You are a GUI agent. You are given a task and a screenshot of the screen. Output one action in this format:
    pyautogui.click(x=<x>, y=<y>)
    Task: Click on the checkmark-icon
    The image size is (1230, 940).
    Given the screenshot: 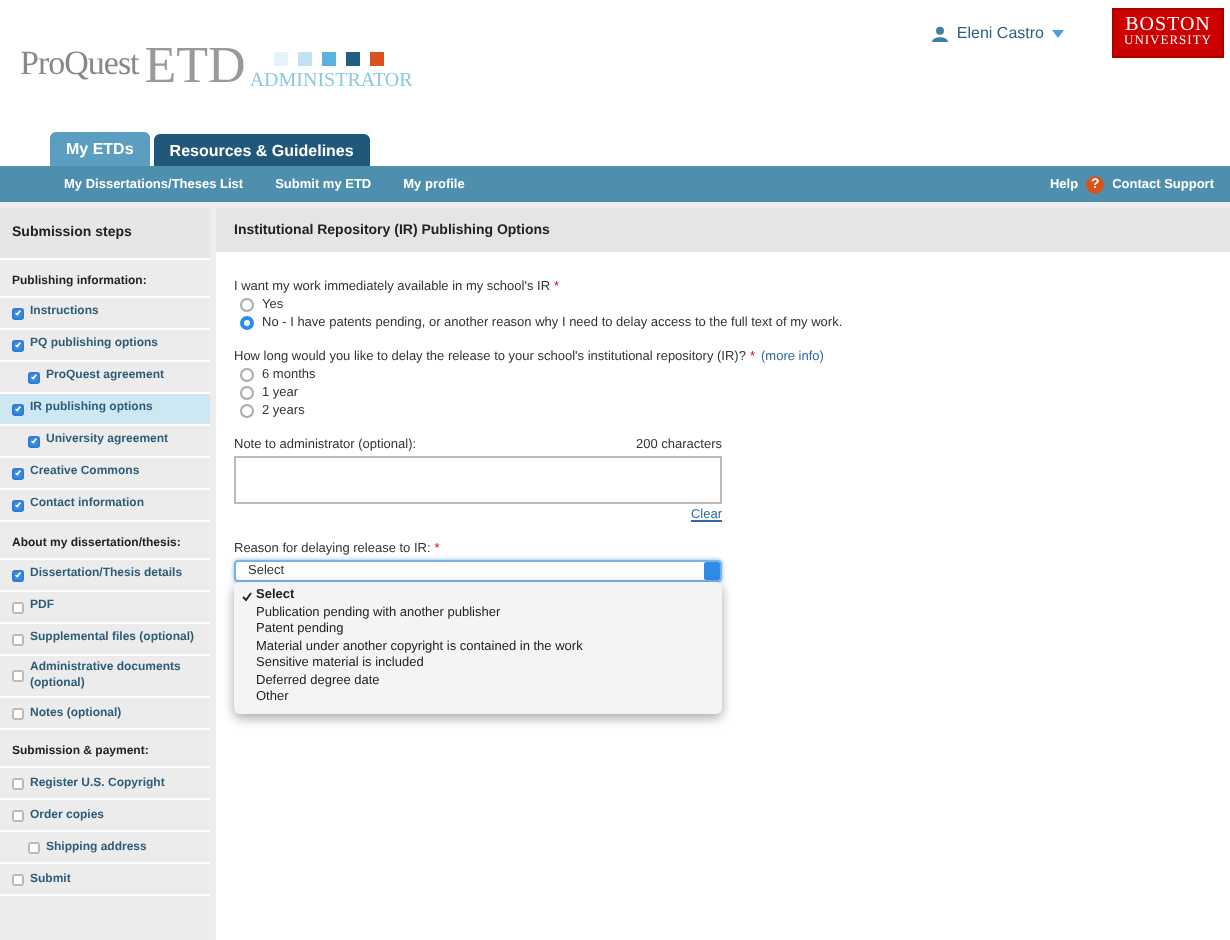 What is the action you would take?
    pyautogui.click(x=247, y=596)
    